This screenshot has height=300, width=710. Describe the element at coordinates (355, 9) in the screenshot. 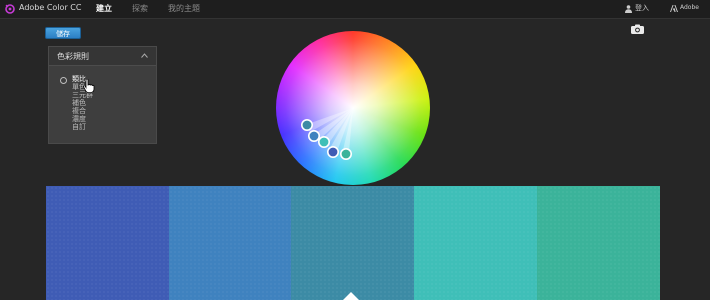

I see `top-bar: Adobe Color CC 建立 探索 我的主題 登入 Adobe` at that location.